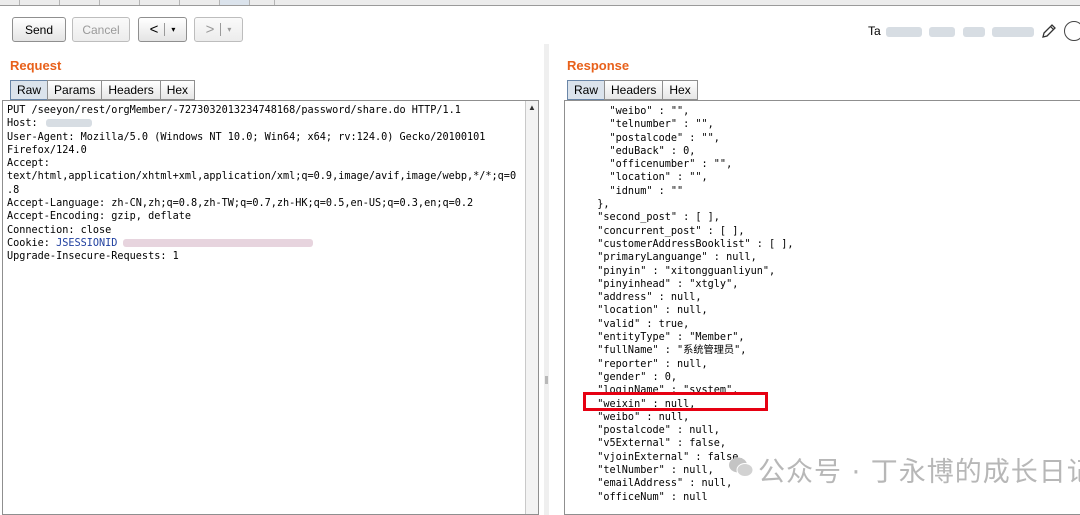  Describe the element at coordinates (631, 377) in the screenshot. I see `response-line: "gender" : 0,` at that location.